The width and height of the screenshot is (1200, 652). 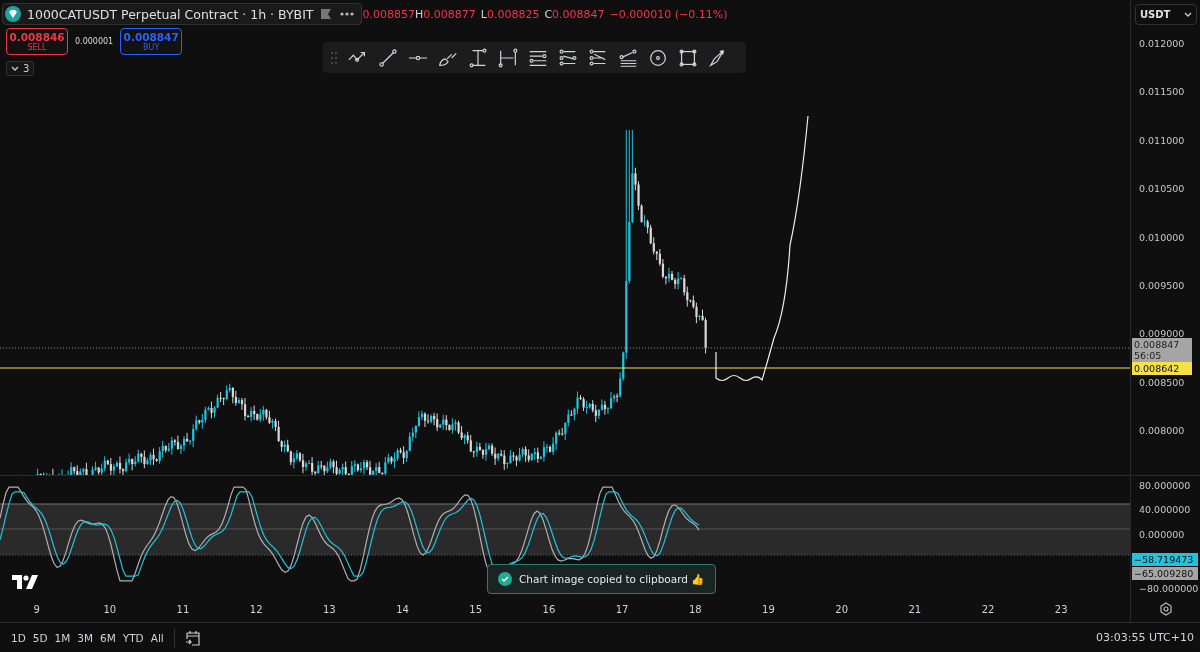 What do you see at coordinates (192, 637) in the screenshot?
I see `calendar-icon` at bounding box center [192, 637].